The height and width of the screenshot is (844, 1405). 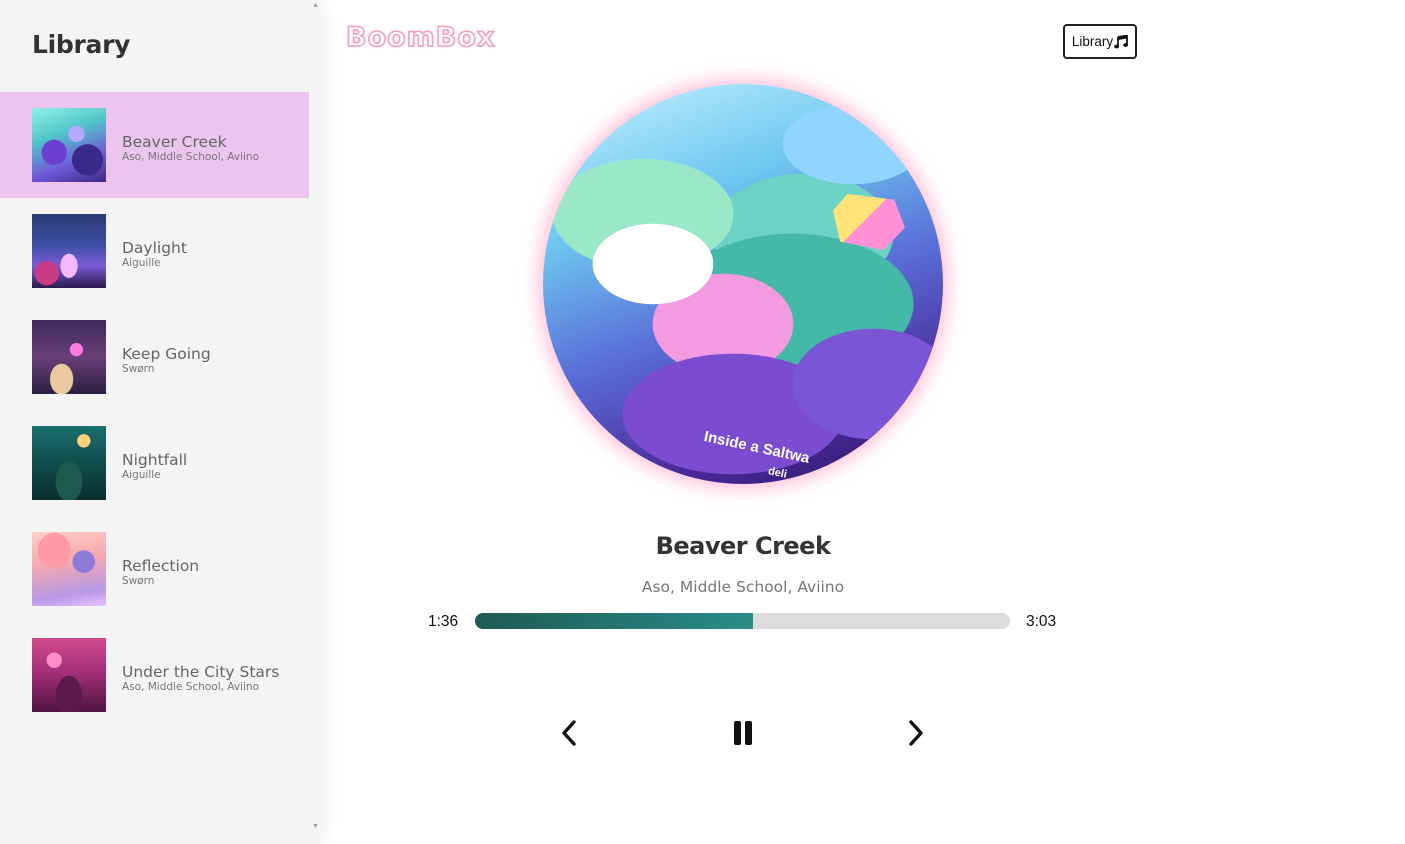 I want to click on current-time: 1:36, so click(x=443, y=621).